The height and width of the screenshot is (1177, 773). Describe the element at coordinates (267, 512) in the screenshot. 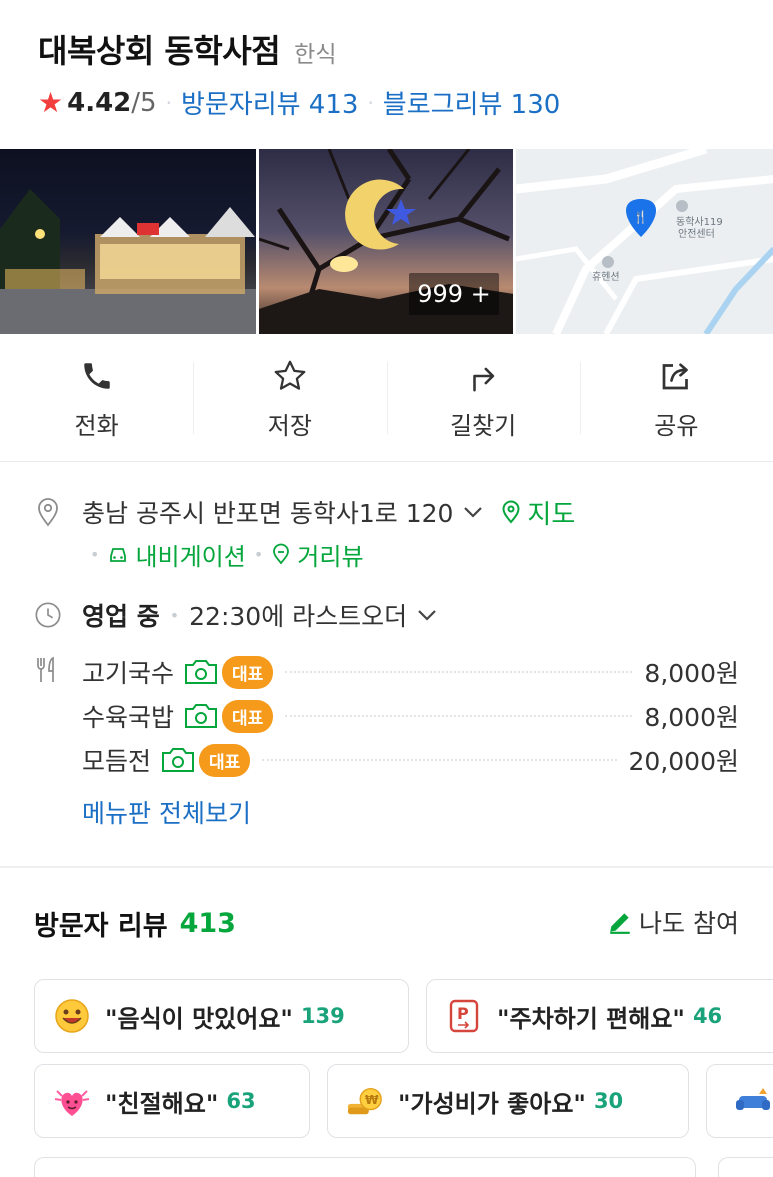

I see `address-text: 충남 공주시 반포면 동학사1로 120` at that location.